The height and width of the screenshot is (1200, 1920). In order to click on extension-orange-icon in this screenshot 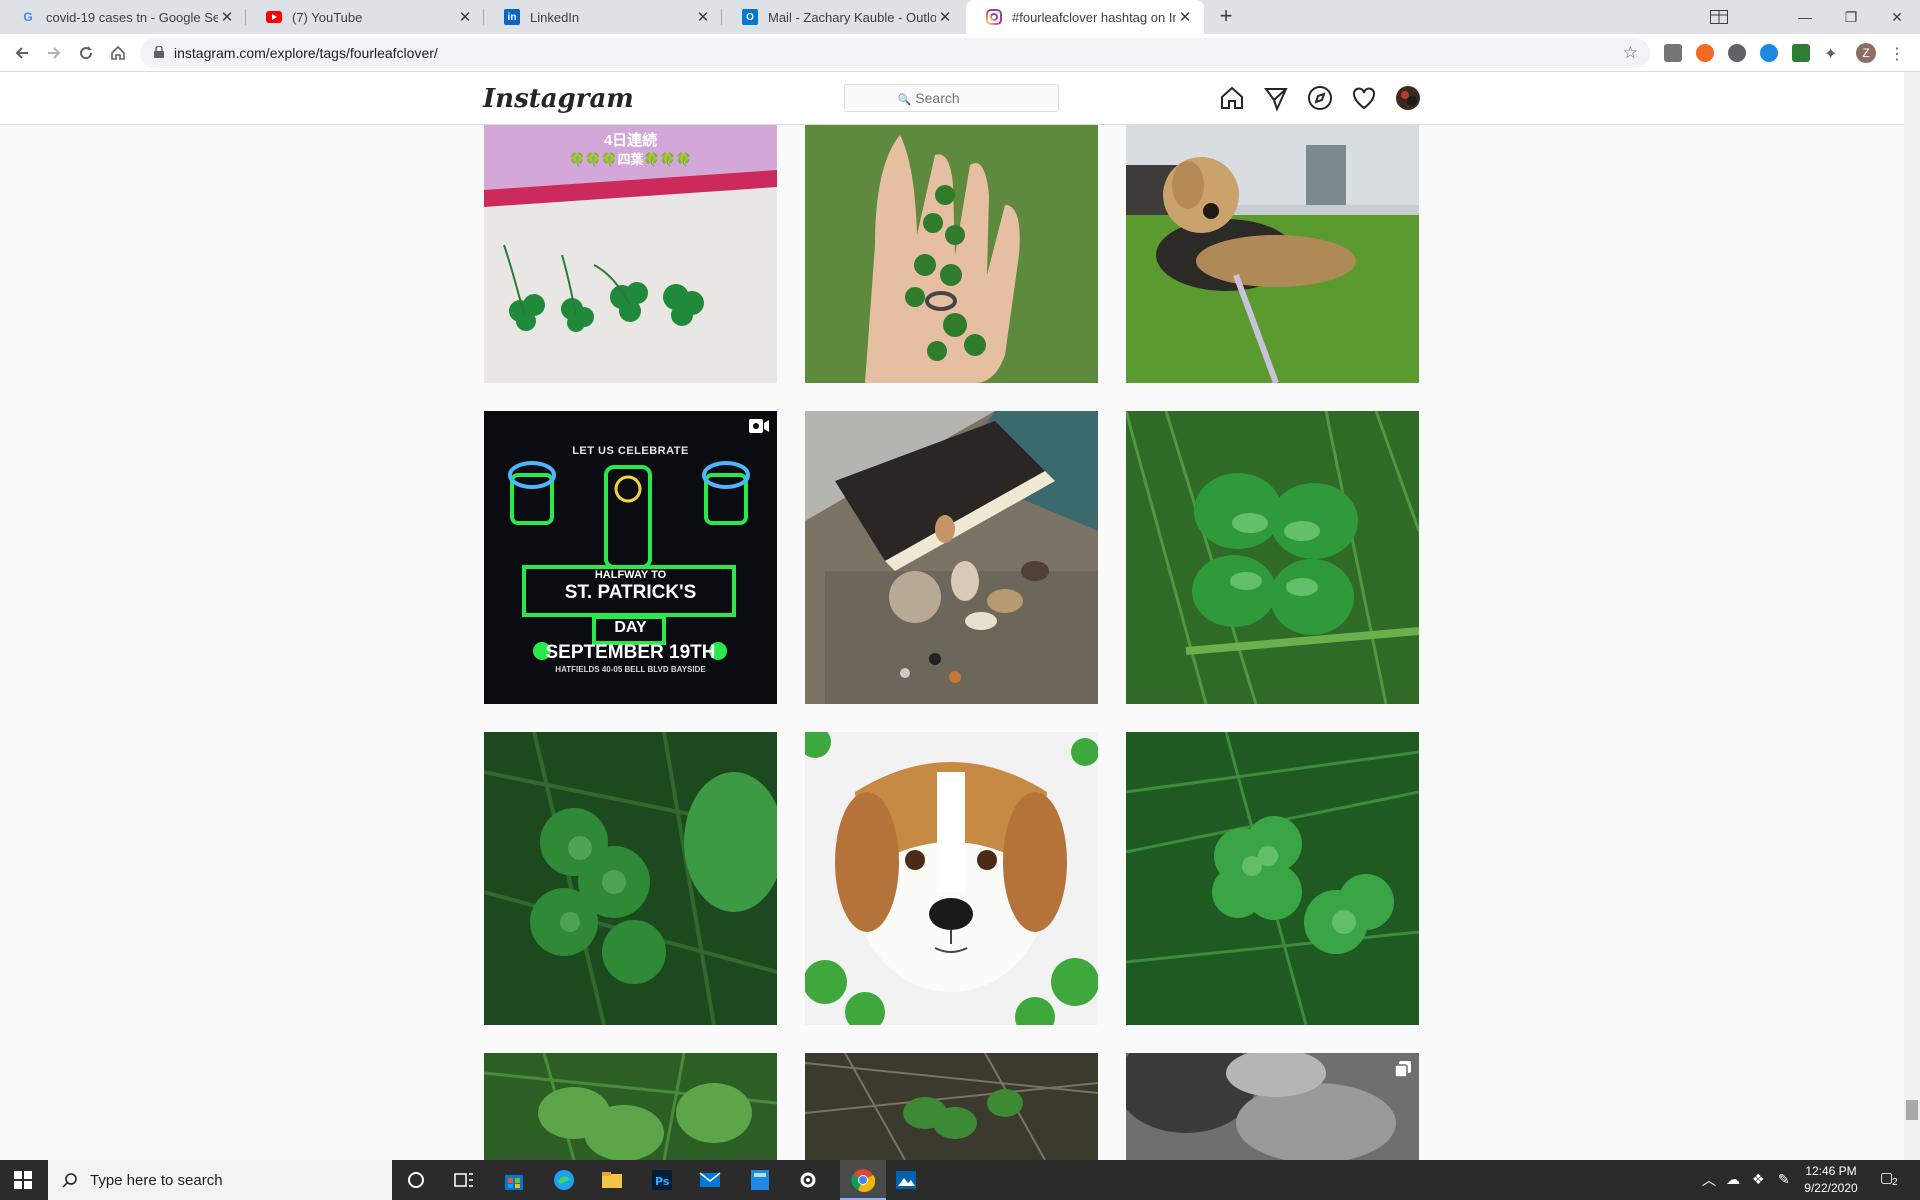, I will do `click(1705, 53)`.